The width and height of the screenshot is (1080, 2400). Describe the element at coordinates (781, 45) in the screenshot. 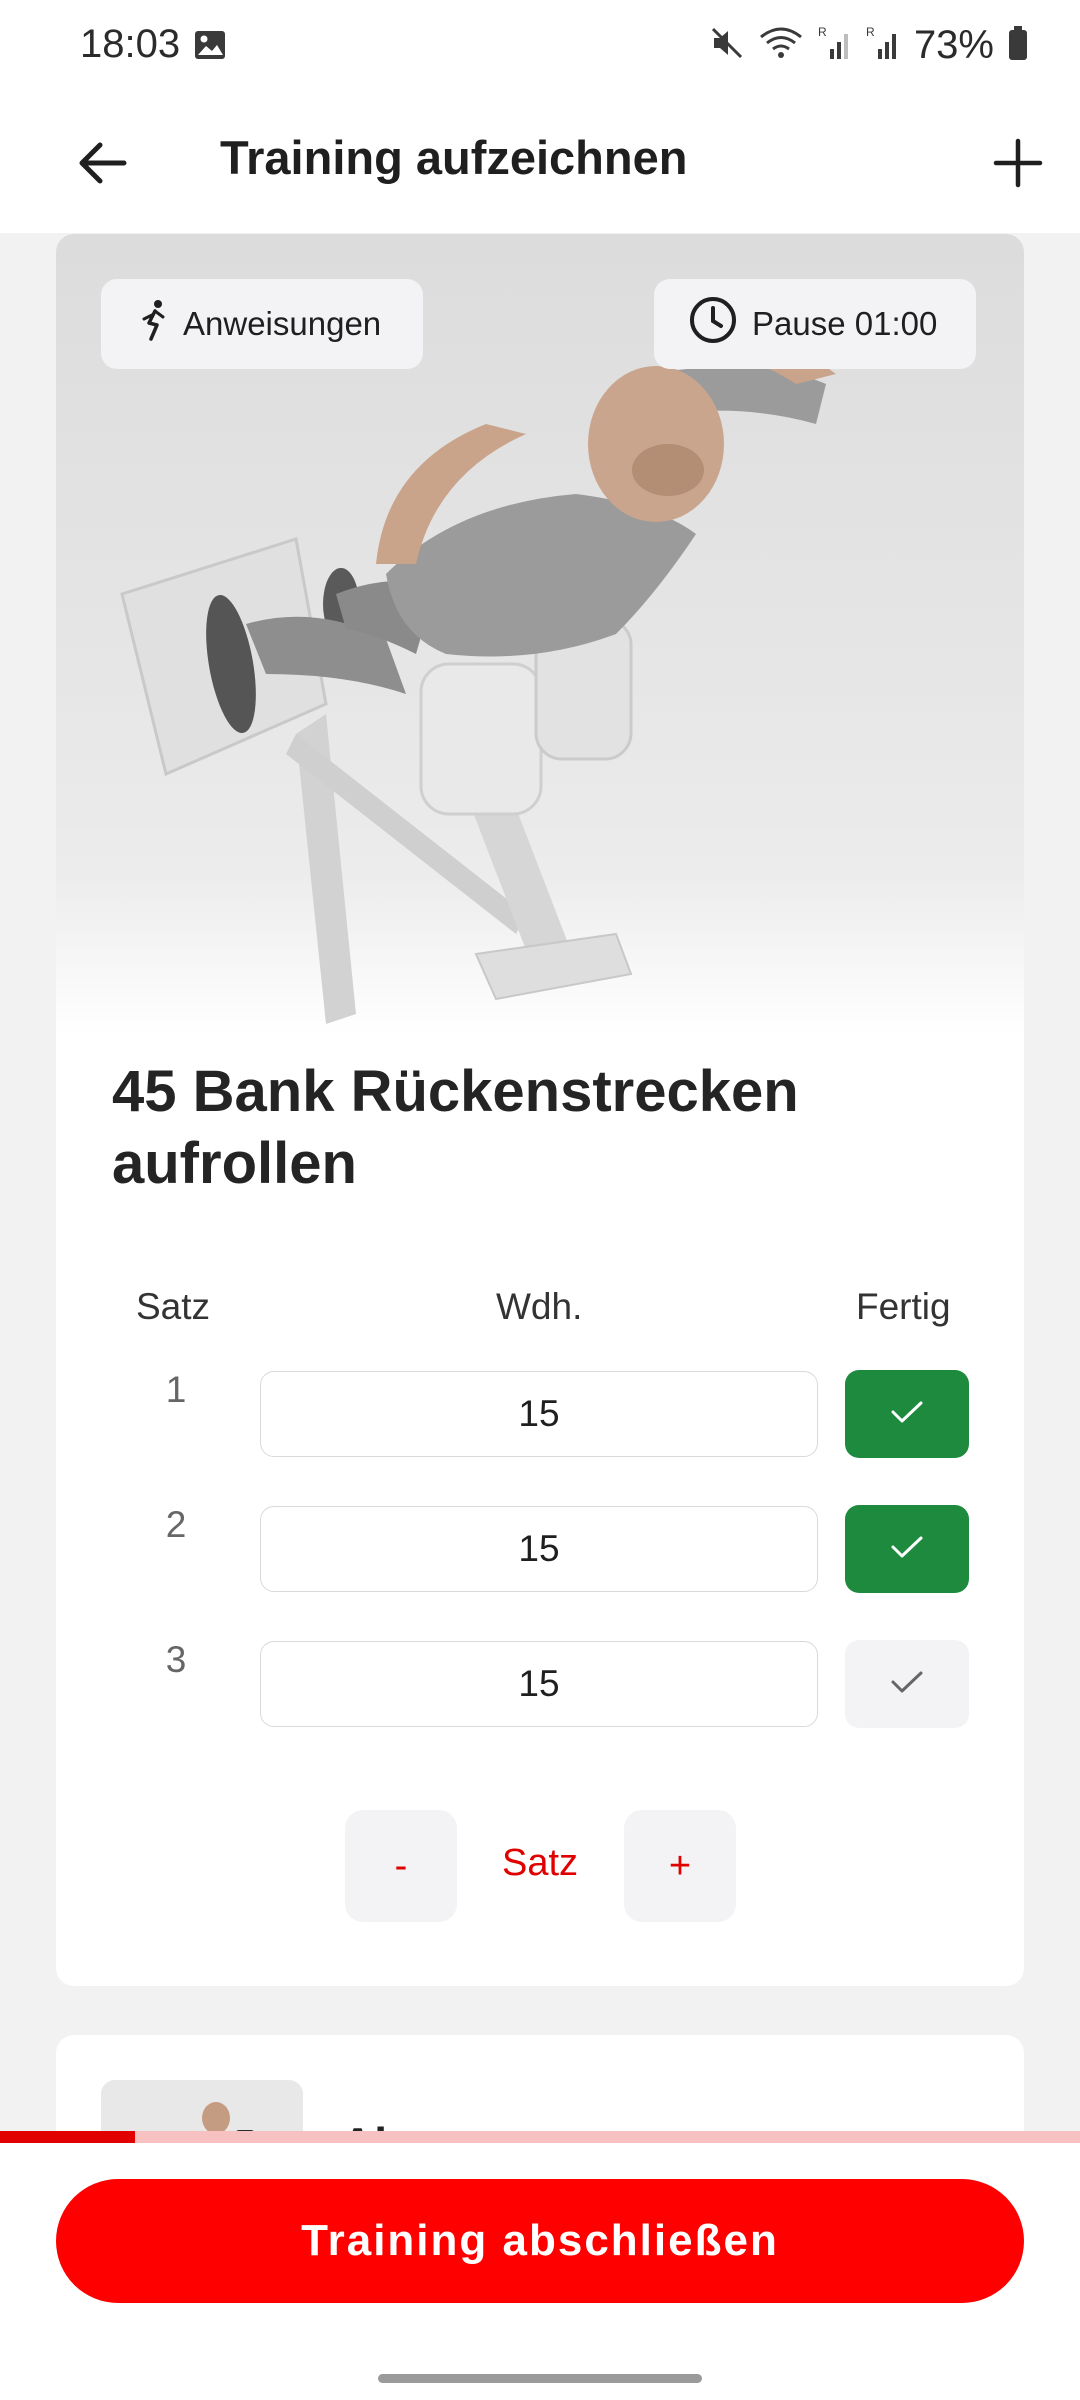

I see `wifi-icon` at that location.